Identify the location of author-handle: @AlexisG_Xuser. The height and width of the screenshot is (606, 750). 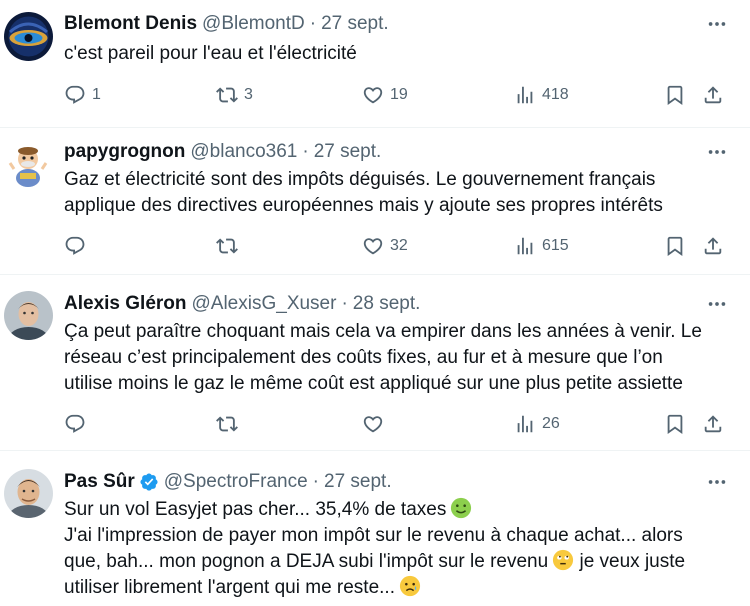
(264, 304).